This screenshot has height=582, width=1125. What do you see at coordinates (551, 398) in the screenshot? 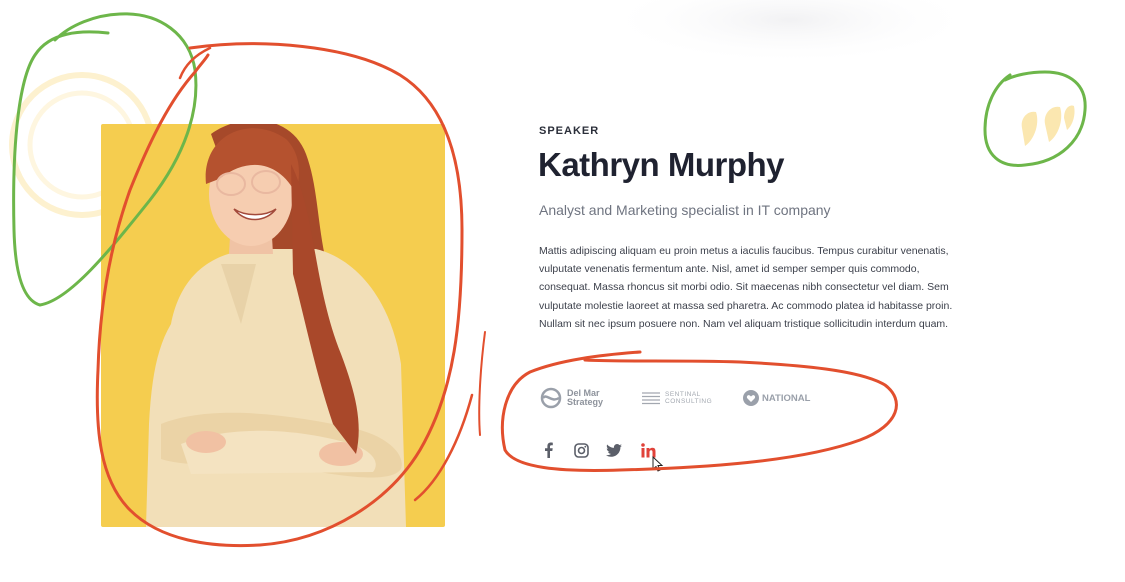
I see `wave-logo-icon` at bounding box center [551, 398].